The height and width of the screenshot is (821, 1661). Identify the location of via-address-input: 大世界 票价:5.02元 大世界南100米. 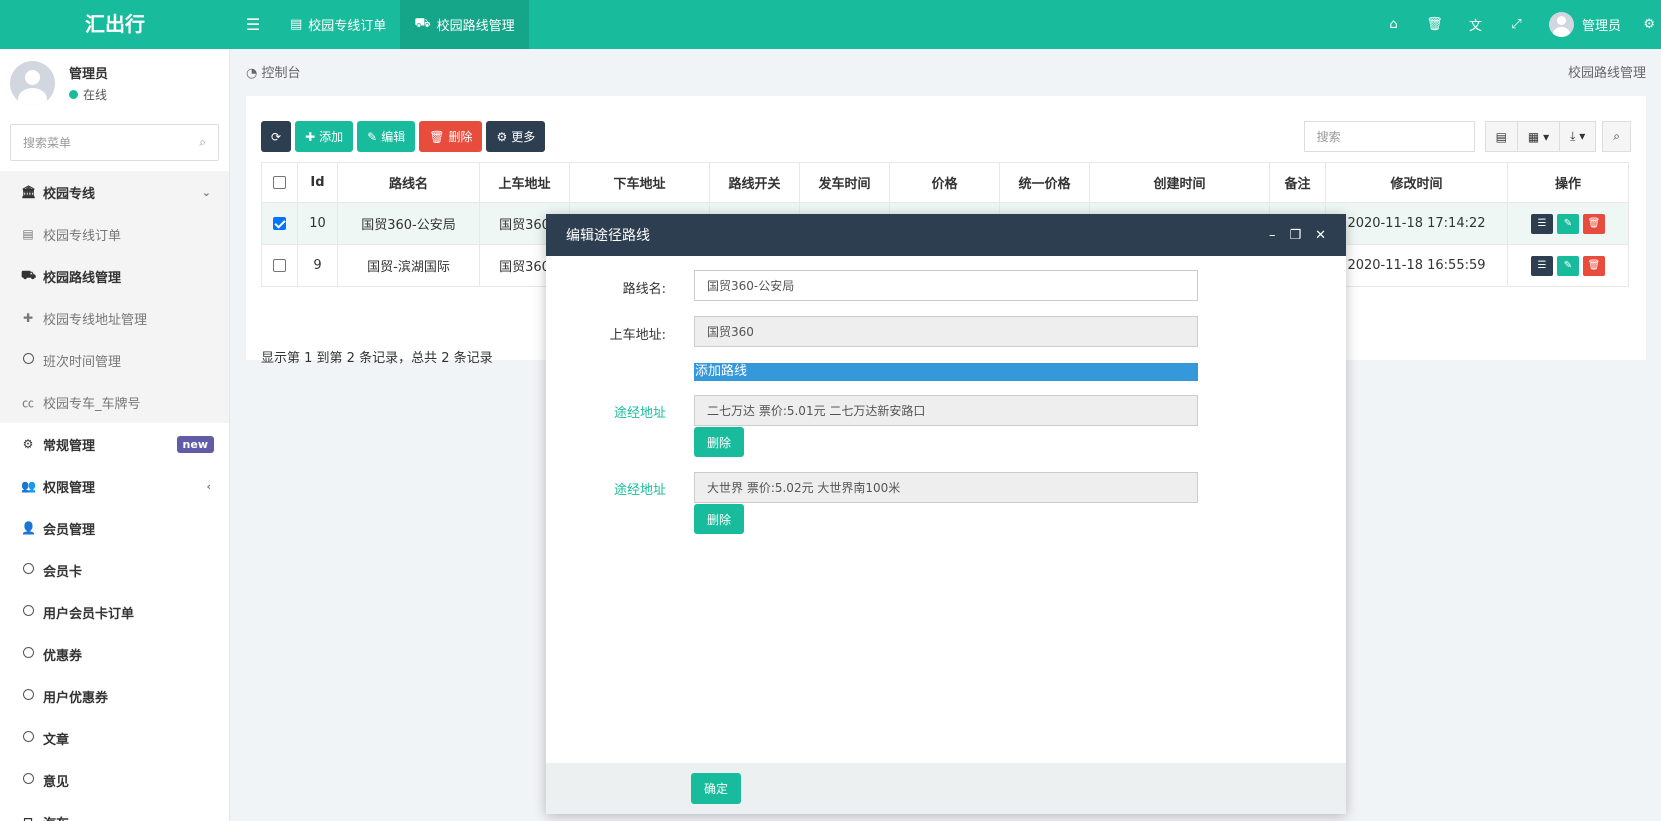
(946, 487).